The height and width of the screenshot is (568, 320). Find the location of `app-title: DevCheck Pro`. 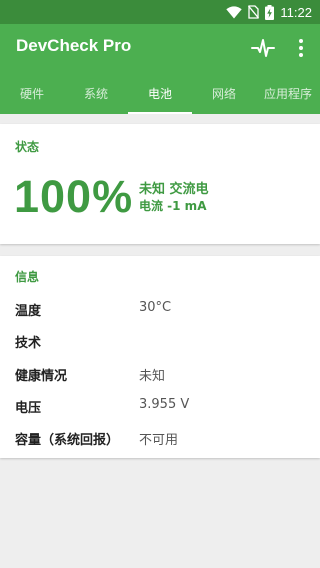

app-title: DevCheck Pro is located at coordinates (74, 45).